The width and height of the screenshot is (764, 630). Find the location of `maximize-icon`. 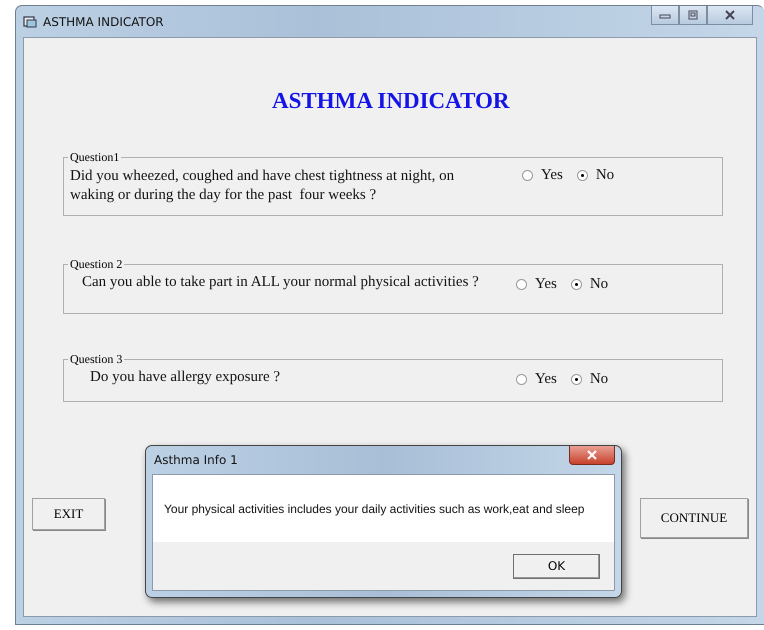

maximize-icon is located at coordinates (693, 15).